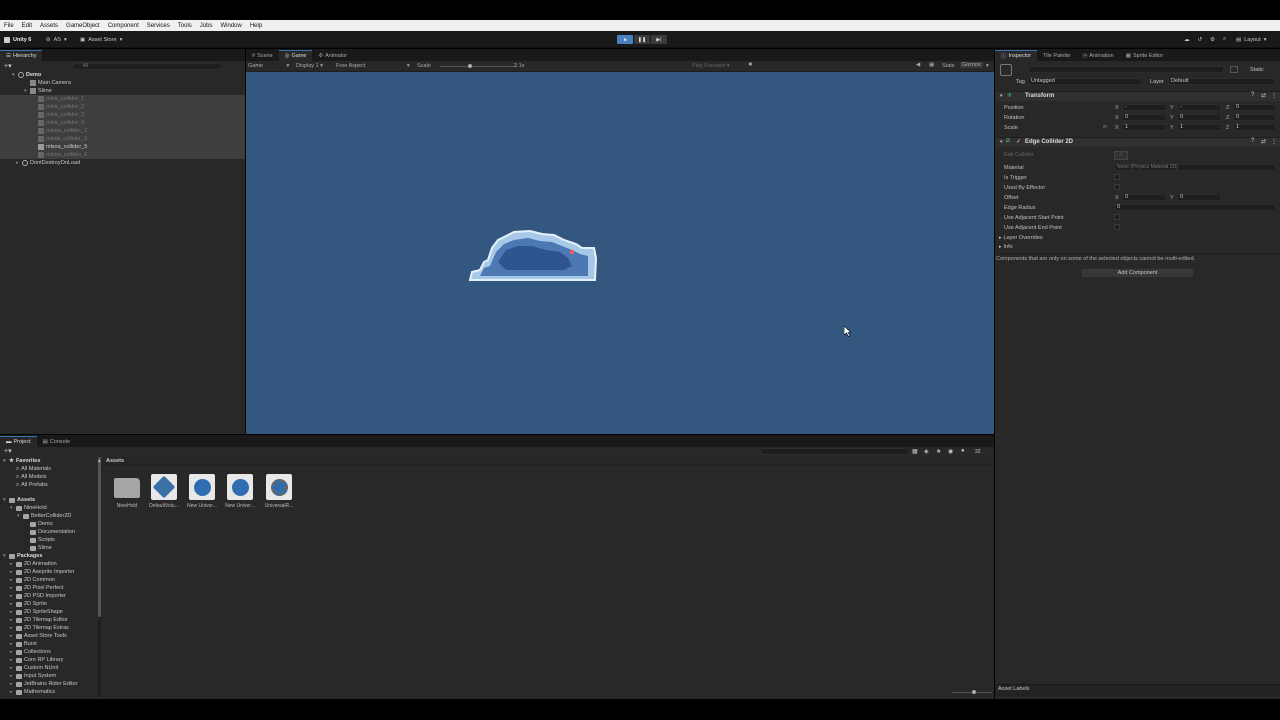 This screenshot has height=720, width=1280. Describe the element at coordinates (948, 66) in the screenshot. I see `stats-toggle: Stats` at that location.